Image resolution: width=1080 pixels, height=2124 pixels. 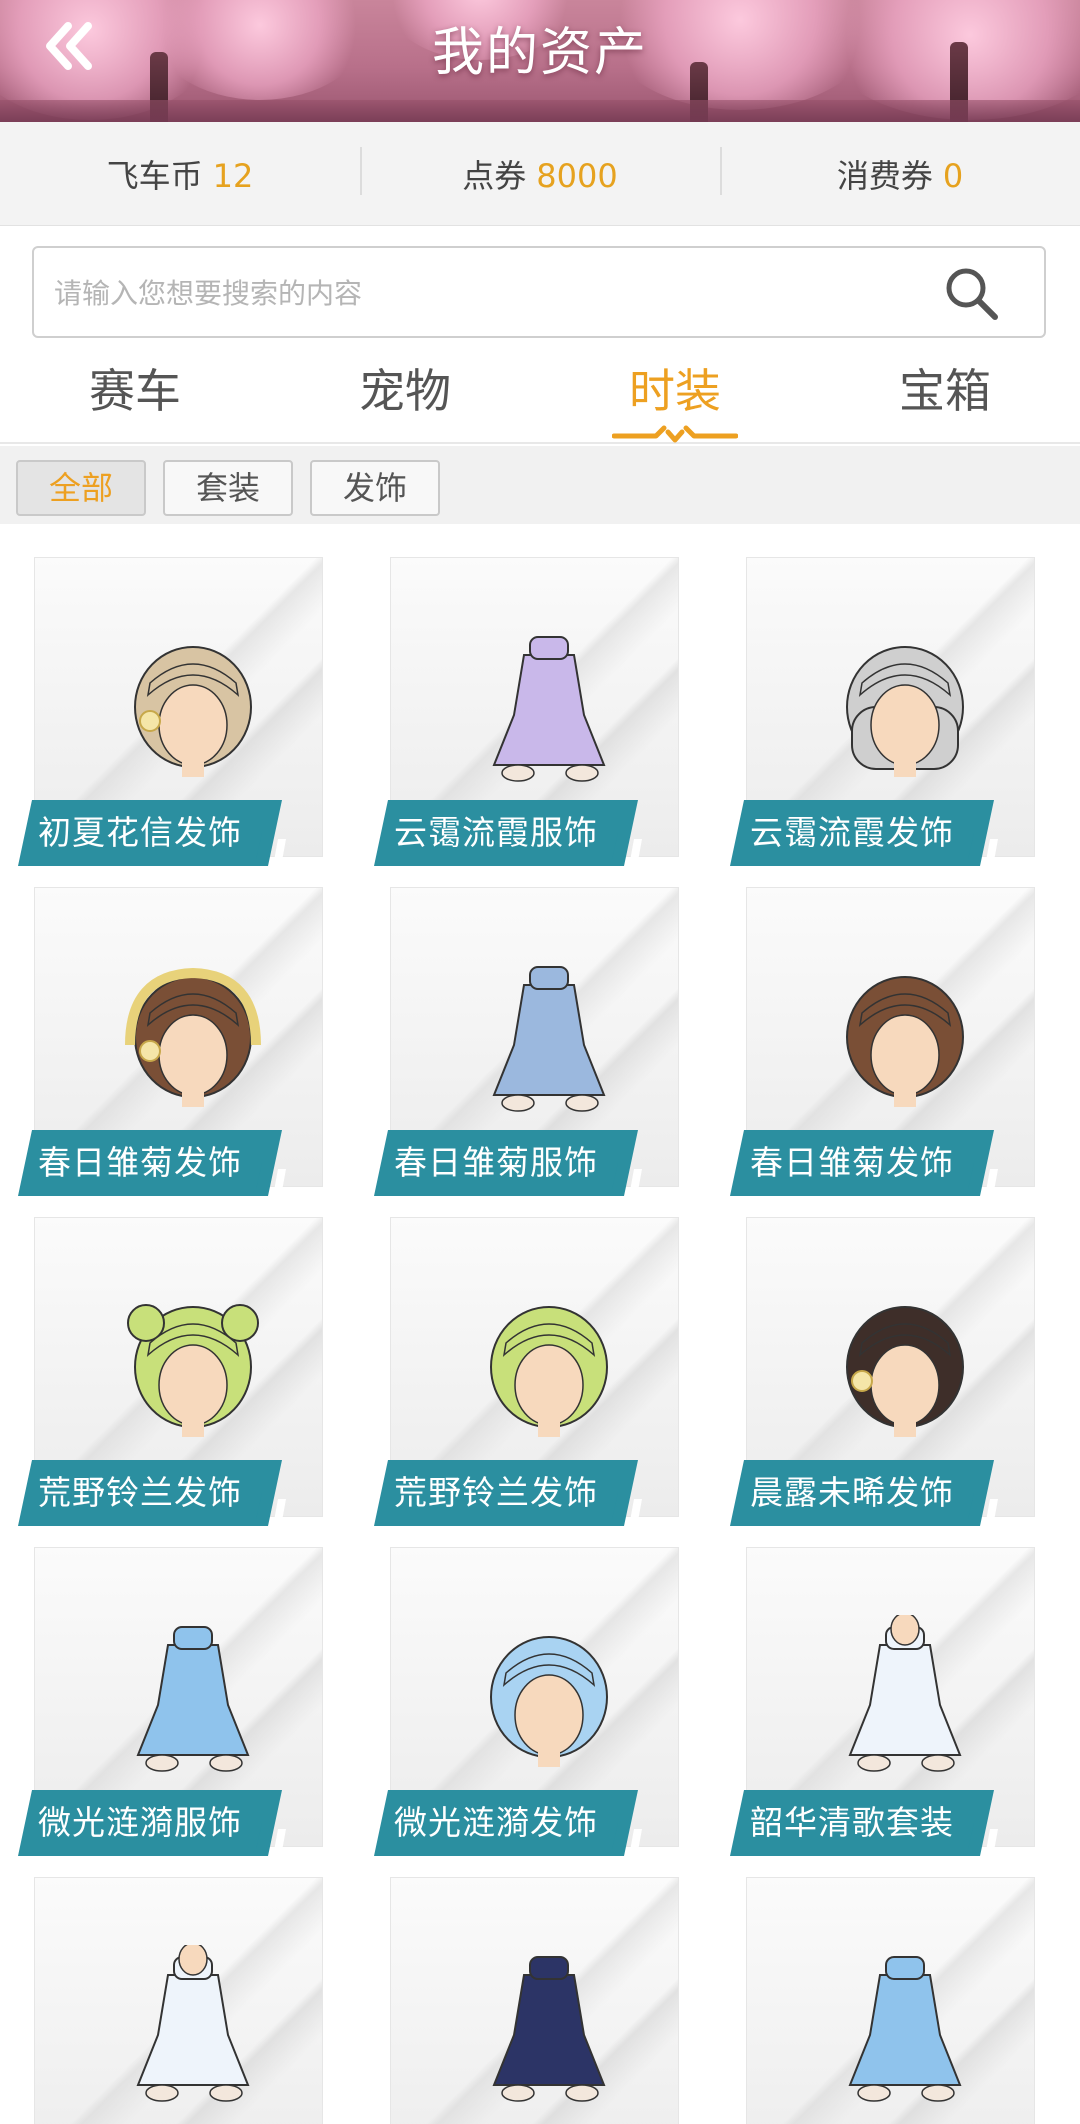 What do you see at coordinates (506, 1823) in the screenshot?
I see `item-name-label: 微光涟漪发饰` at bounding box center [506, 1823].